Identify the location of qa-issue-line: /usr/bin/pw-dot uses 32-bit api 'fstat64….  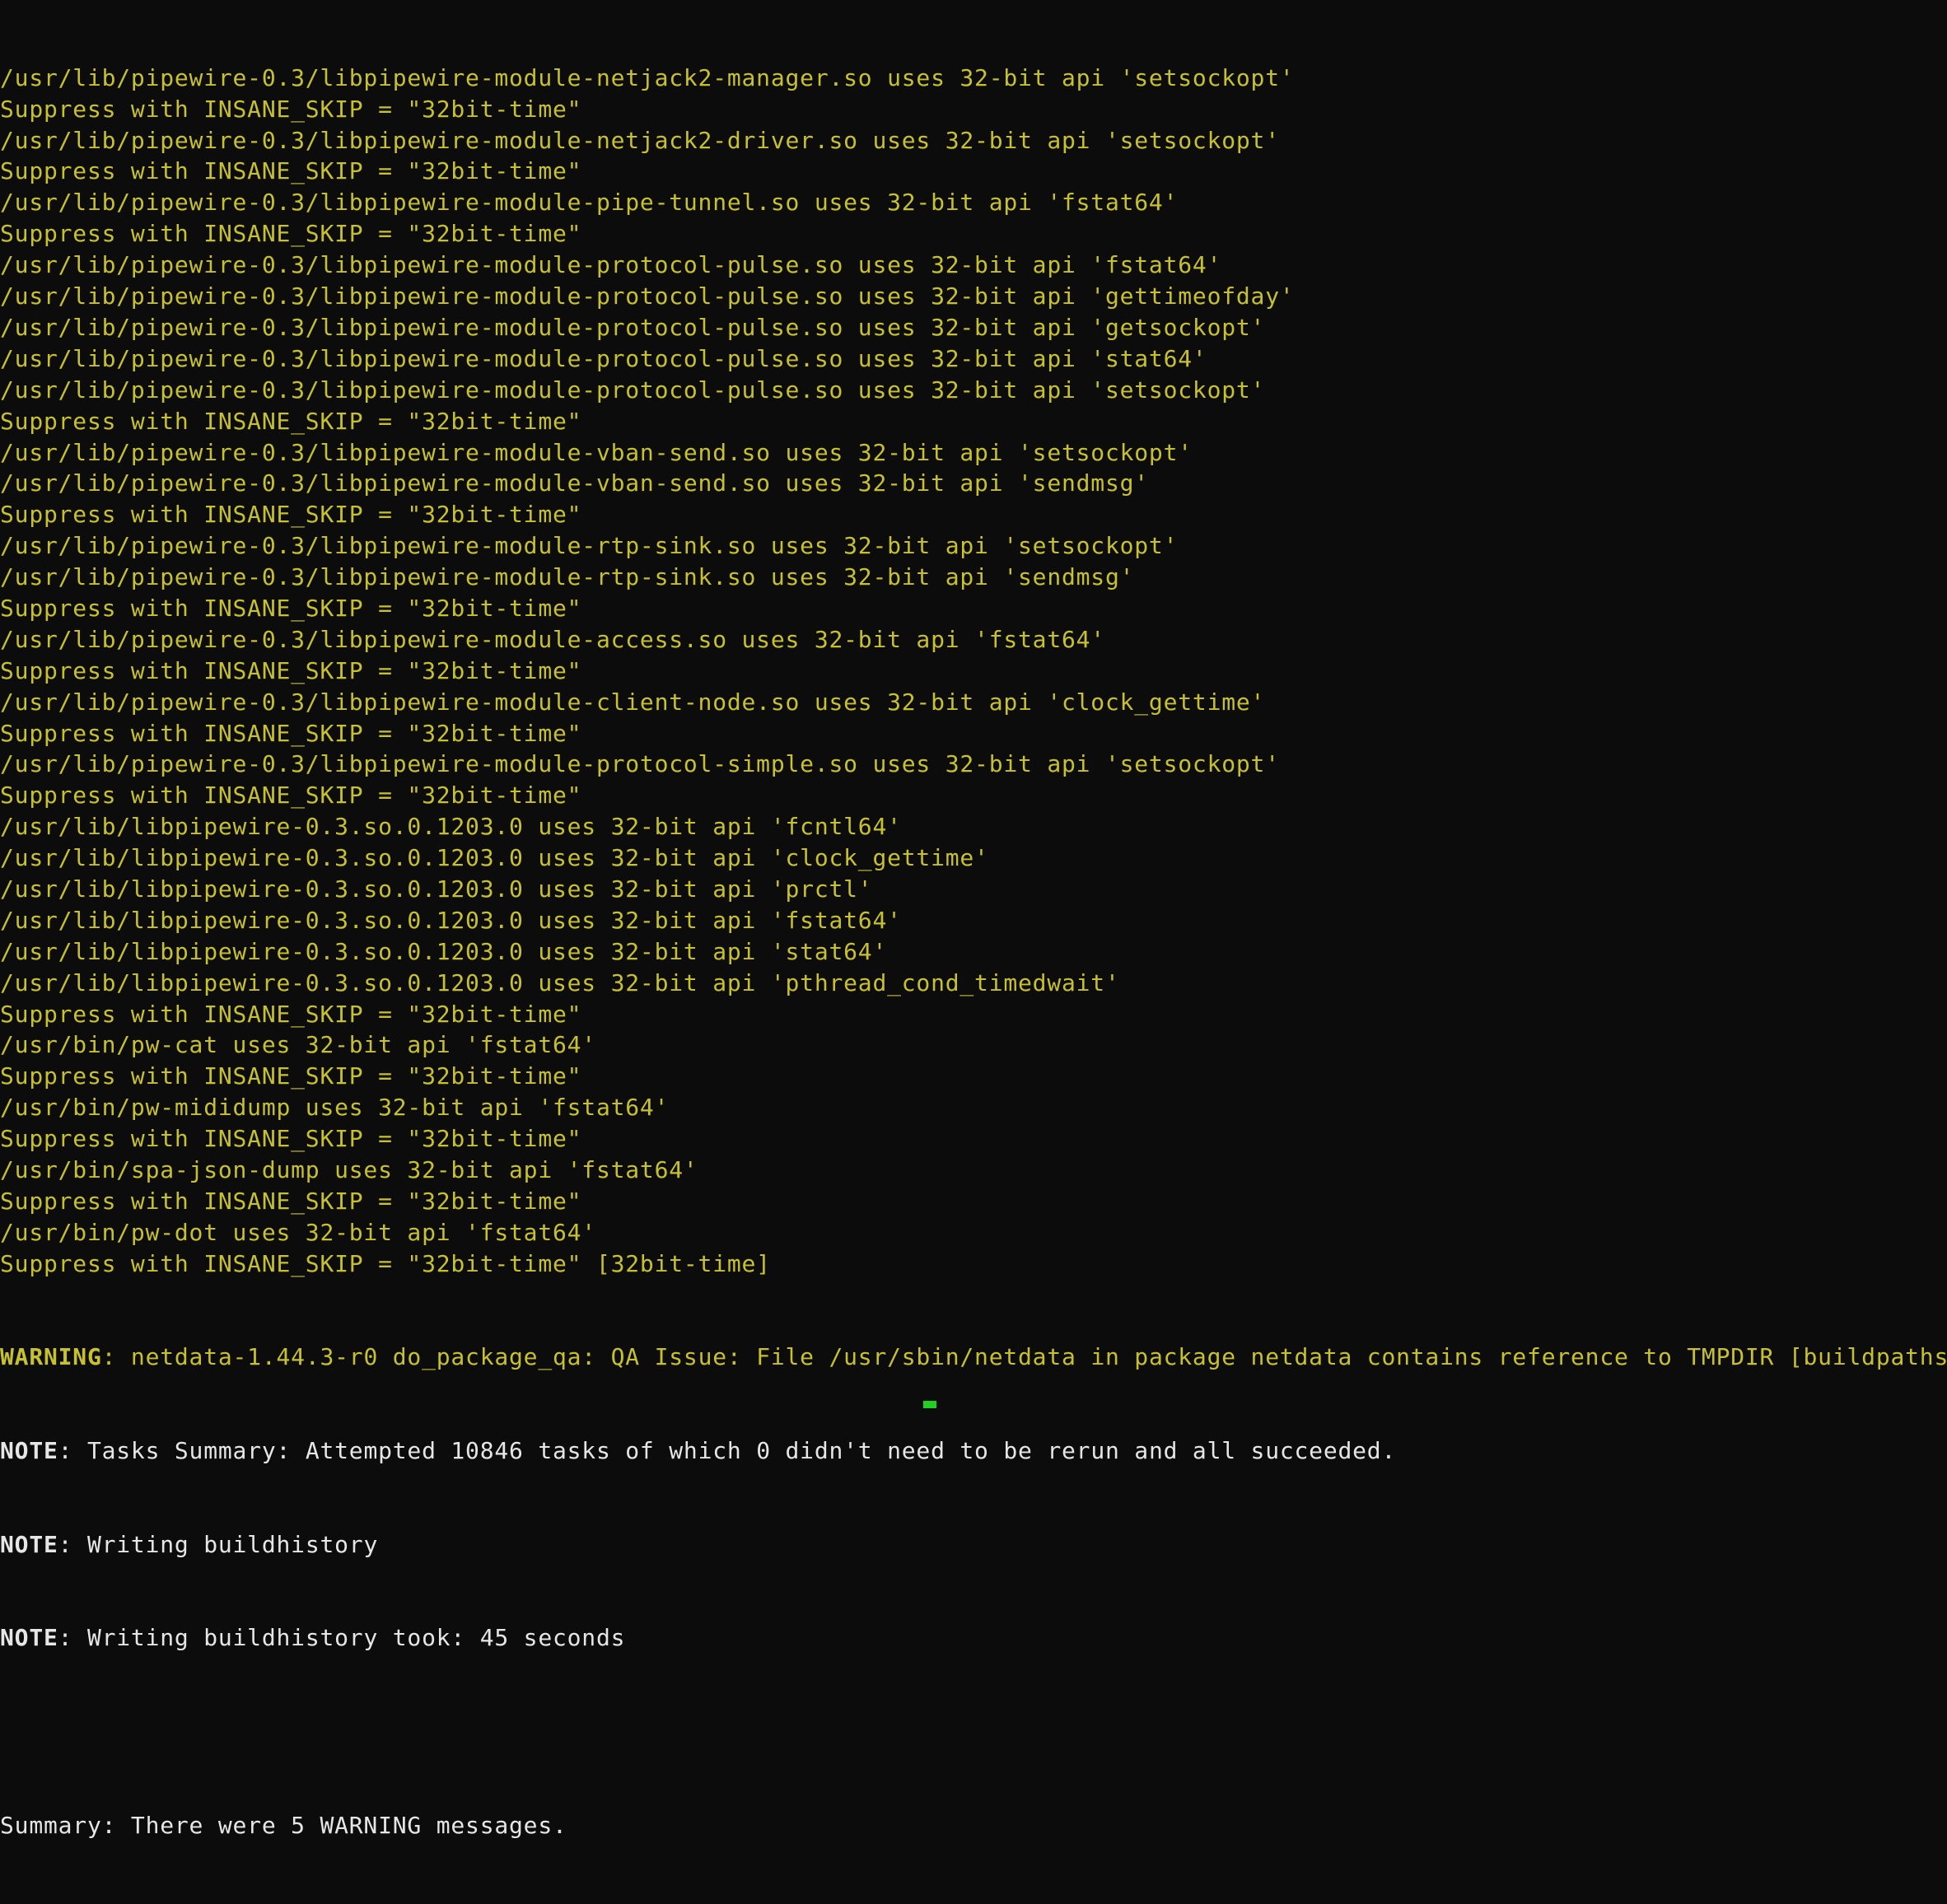
(298, 1232).